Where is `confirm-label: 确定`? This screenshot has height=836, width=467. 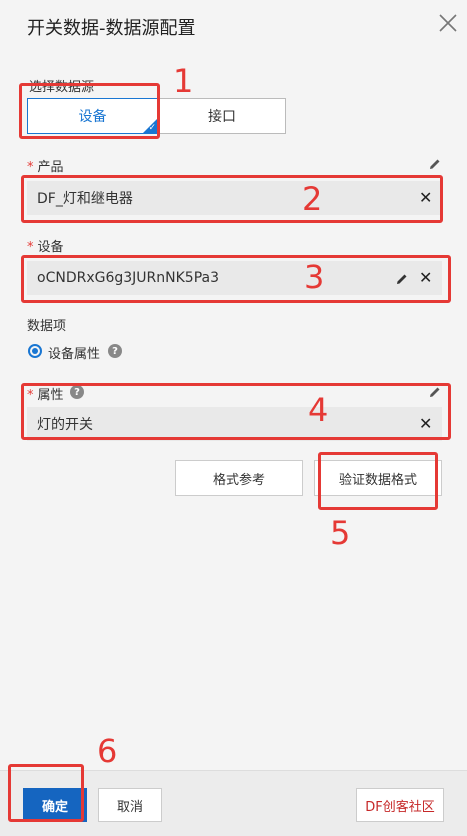
confirm-label: 确定 is located at coordinates (54, 807).